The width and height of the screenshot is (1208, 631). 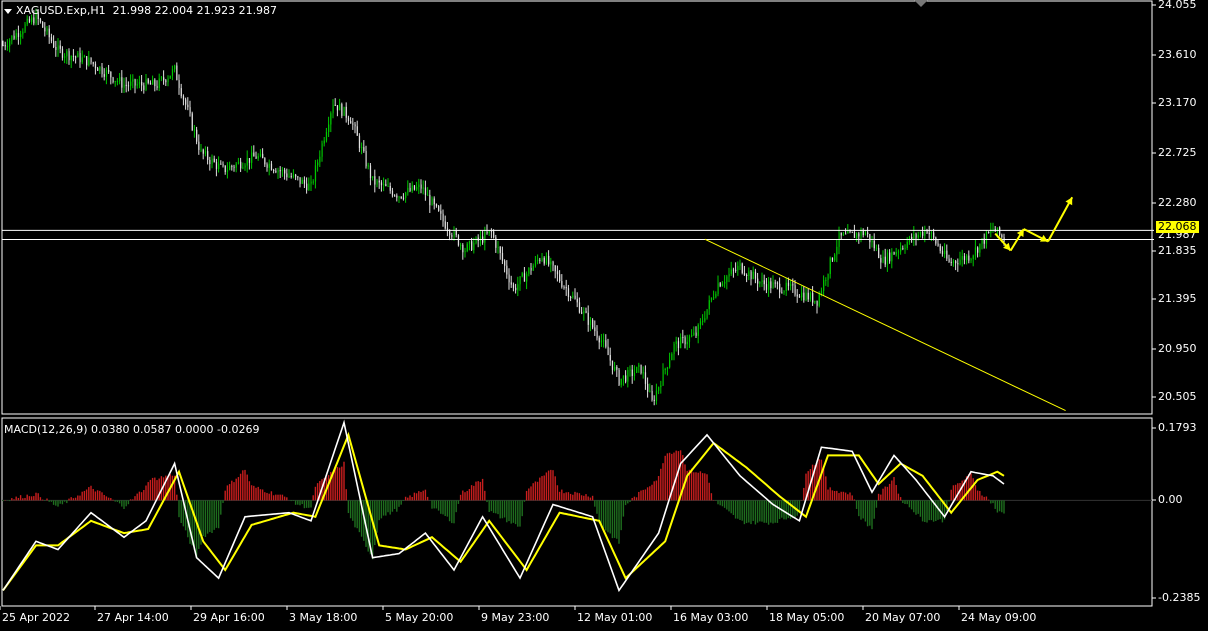 What do you see at coordinates (1177, 102) in the screenshot?
I see `price-axis-tick: 23.170` at bounding box center [1177, 102].